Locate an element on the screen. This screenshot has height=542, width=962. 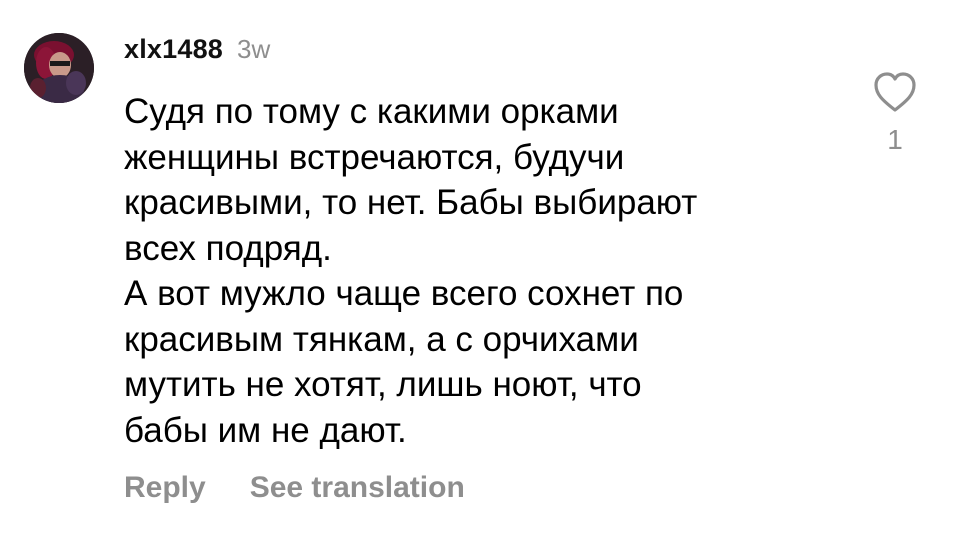
comment-actions: Reply See translation is located at coordinates (294, 488).